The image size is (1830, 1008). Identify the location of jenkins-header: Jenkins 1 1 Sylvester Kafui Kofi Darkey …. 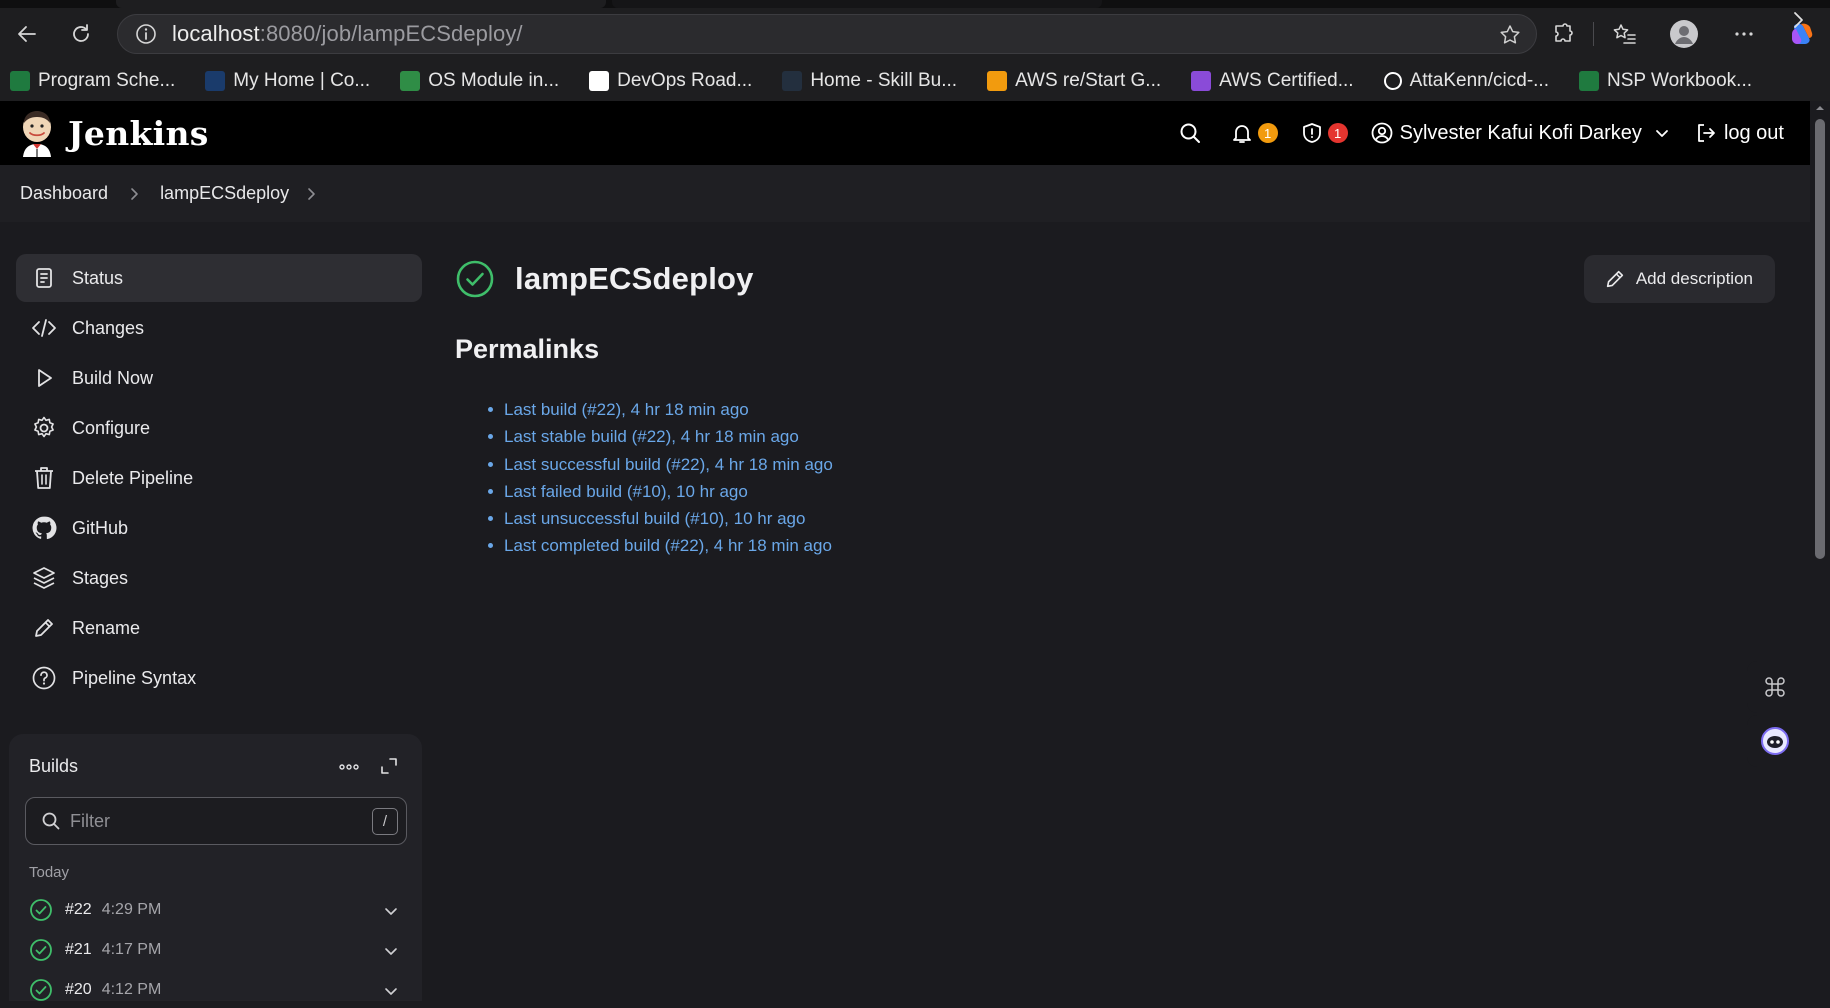
(905, 133).